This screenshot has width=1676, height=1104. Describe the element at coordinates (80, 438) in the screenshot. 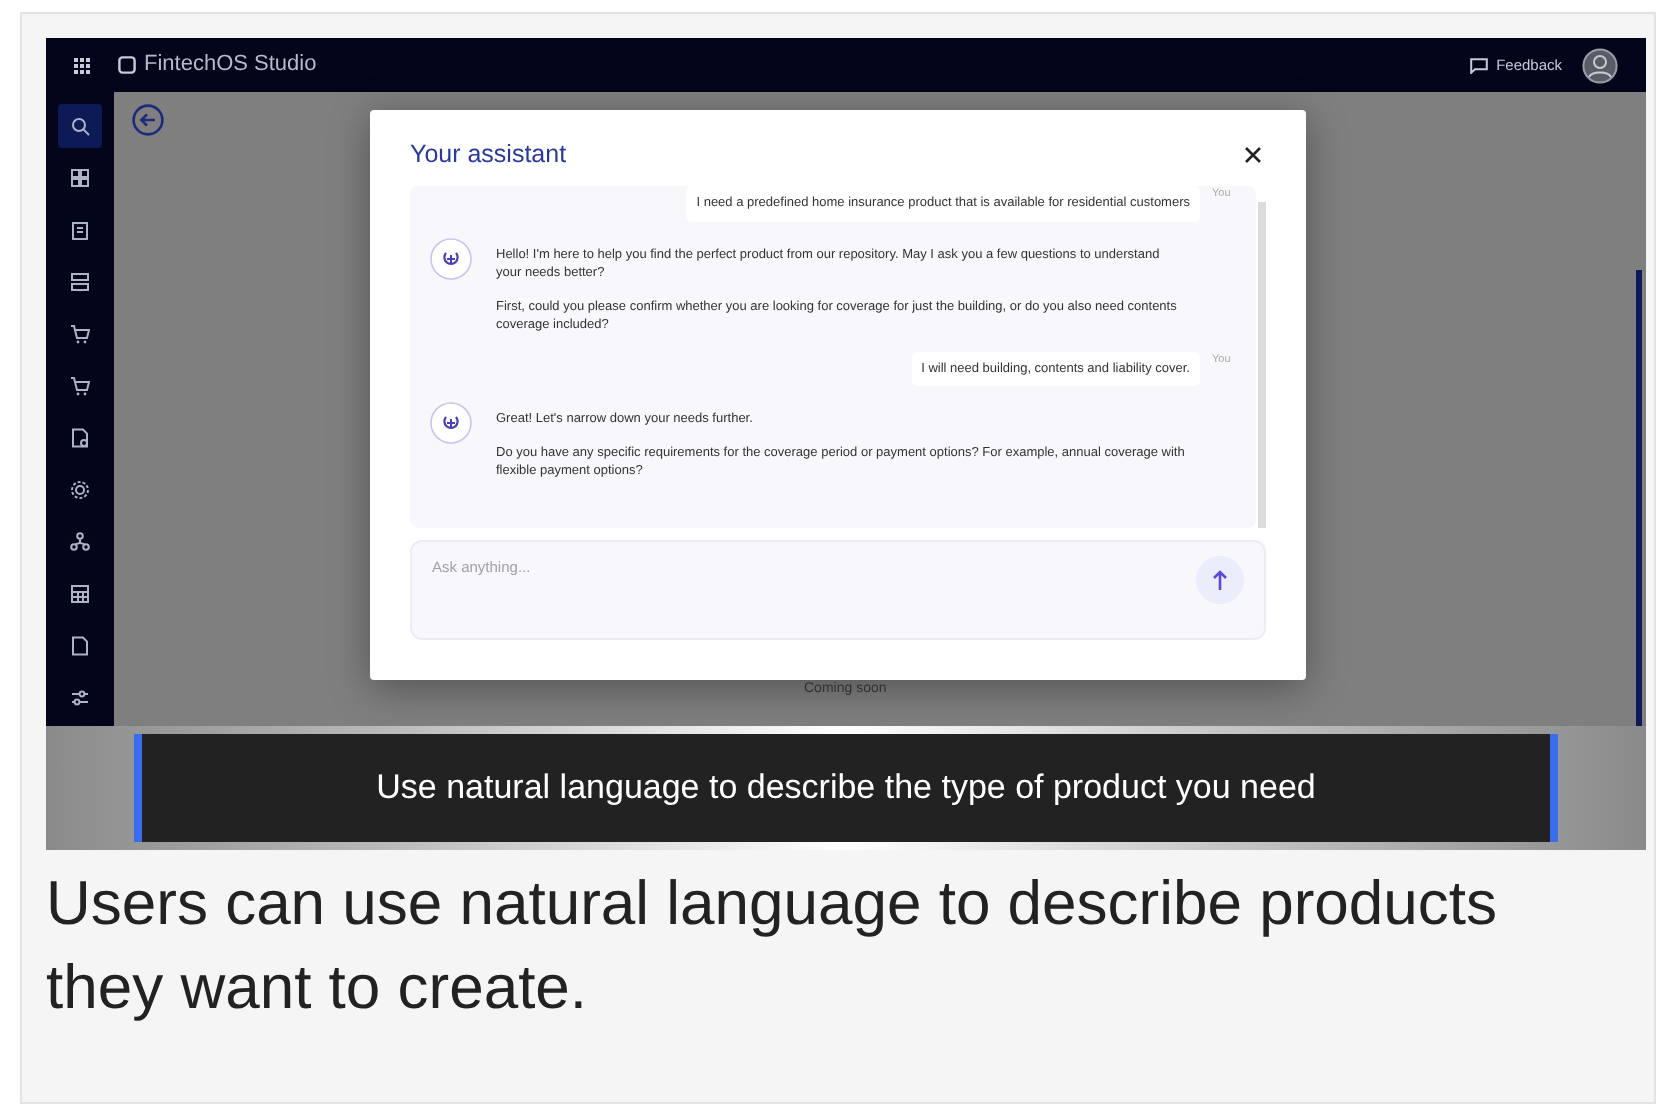

I see `document-icon` at that location.